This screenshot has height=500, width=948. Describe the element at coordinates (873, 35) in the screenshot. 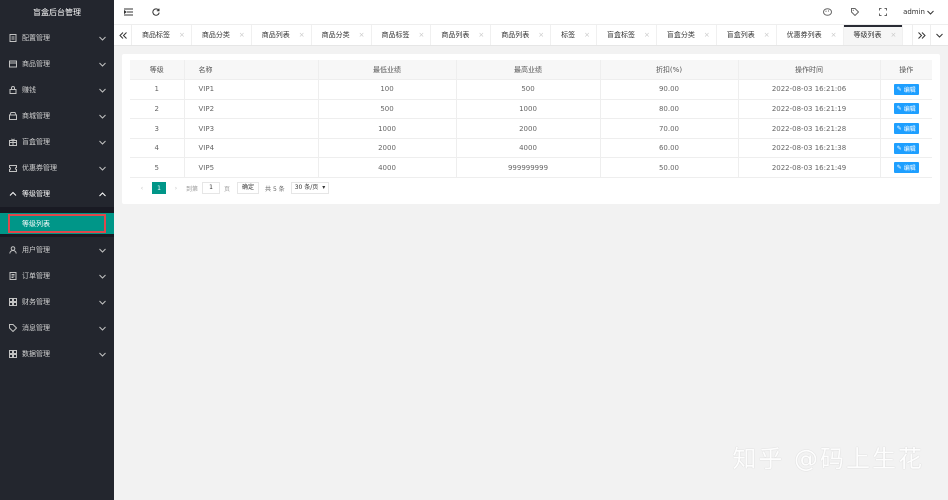

I see `tab-12: 等级列表 ×` at that location.